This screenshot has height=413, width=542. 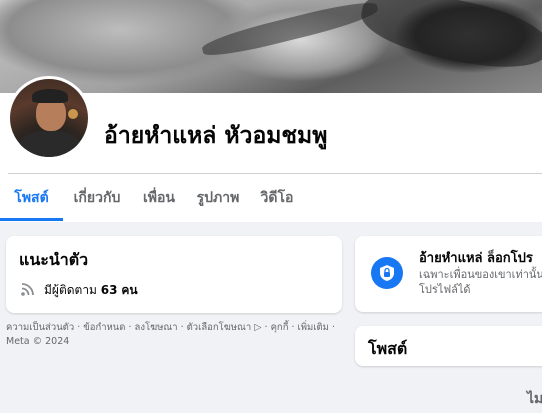 What do you see at coordinates (50, 144) in the screenshot?
I see `avatar-body` at bounding box center [50, 144].